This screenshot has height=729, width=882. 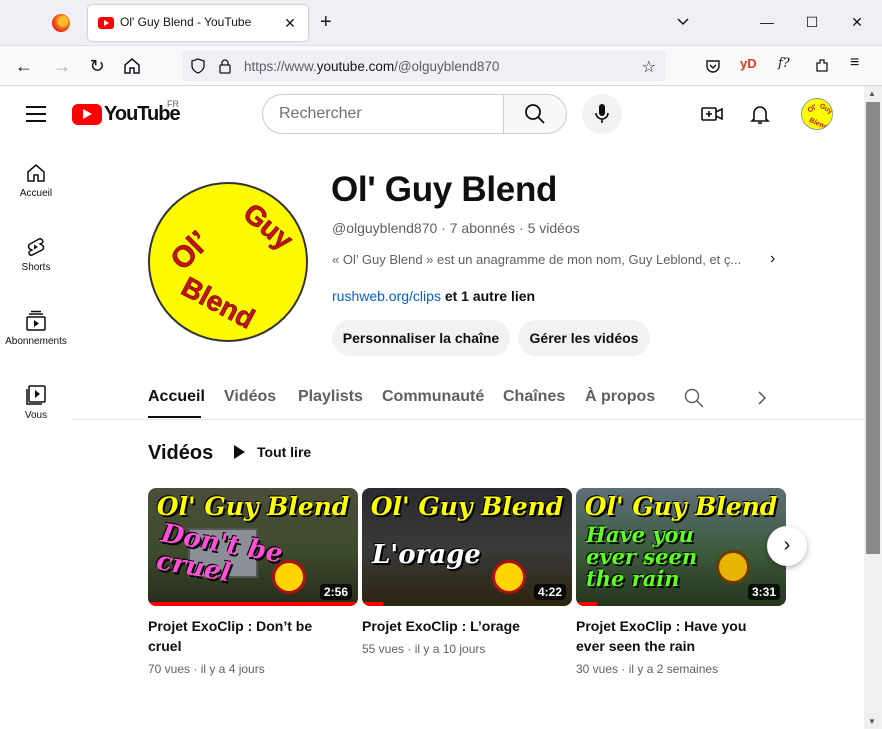 I want to click on guide-item-shorts: Shorts, so click(x=36, y=253).